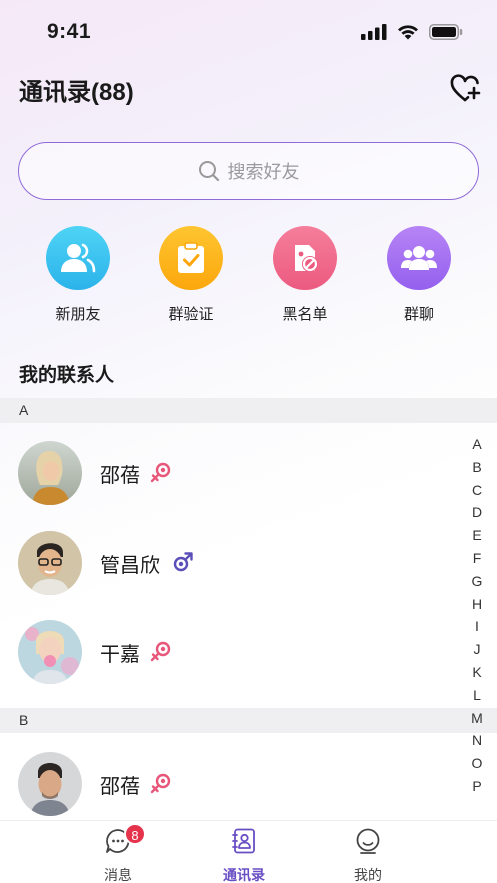 This screenshot has height=883, width=497. I want to click on contact-name: 管昌欣, so click(130, 566).